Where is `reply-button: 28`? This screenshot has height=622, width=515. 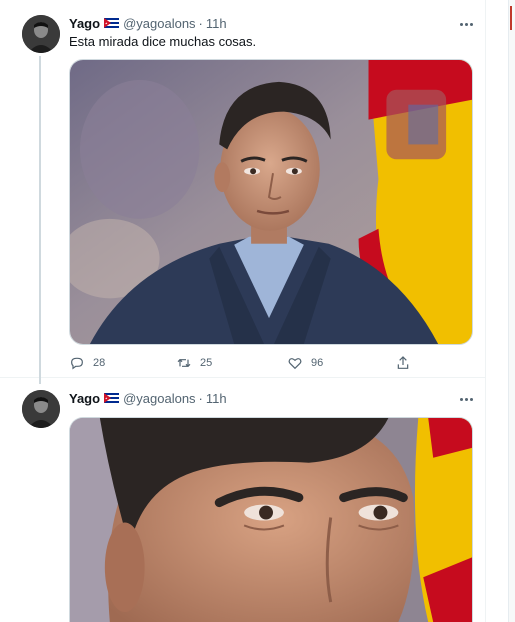 reply-button: 28 is located at coordinates (87, 363).